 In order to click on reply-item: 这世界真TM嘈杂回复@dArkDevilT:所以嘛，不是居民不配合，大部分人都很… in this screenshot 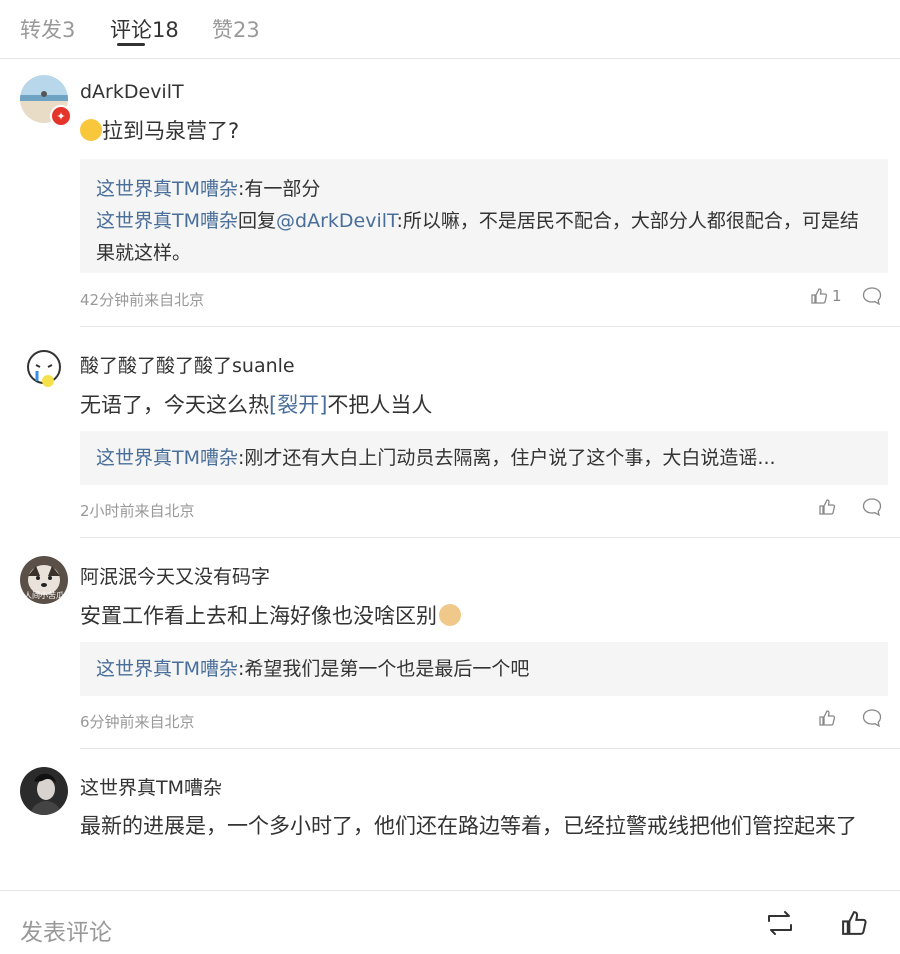, I will do `click(477, 237)`.